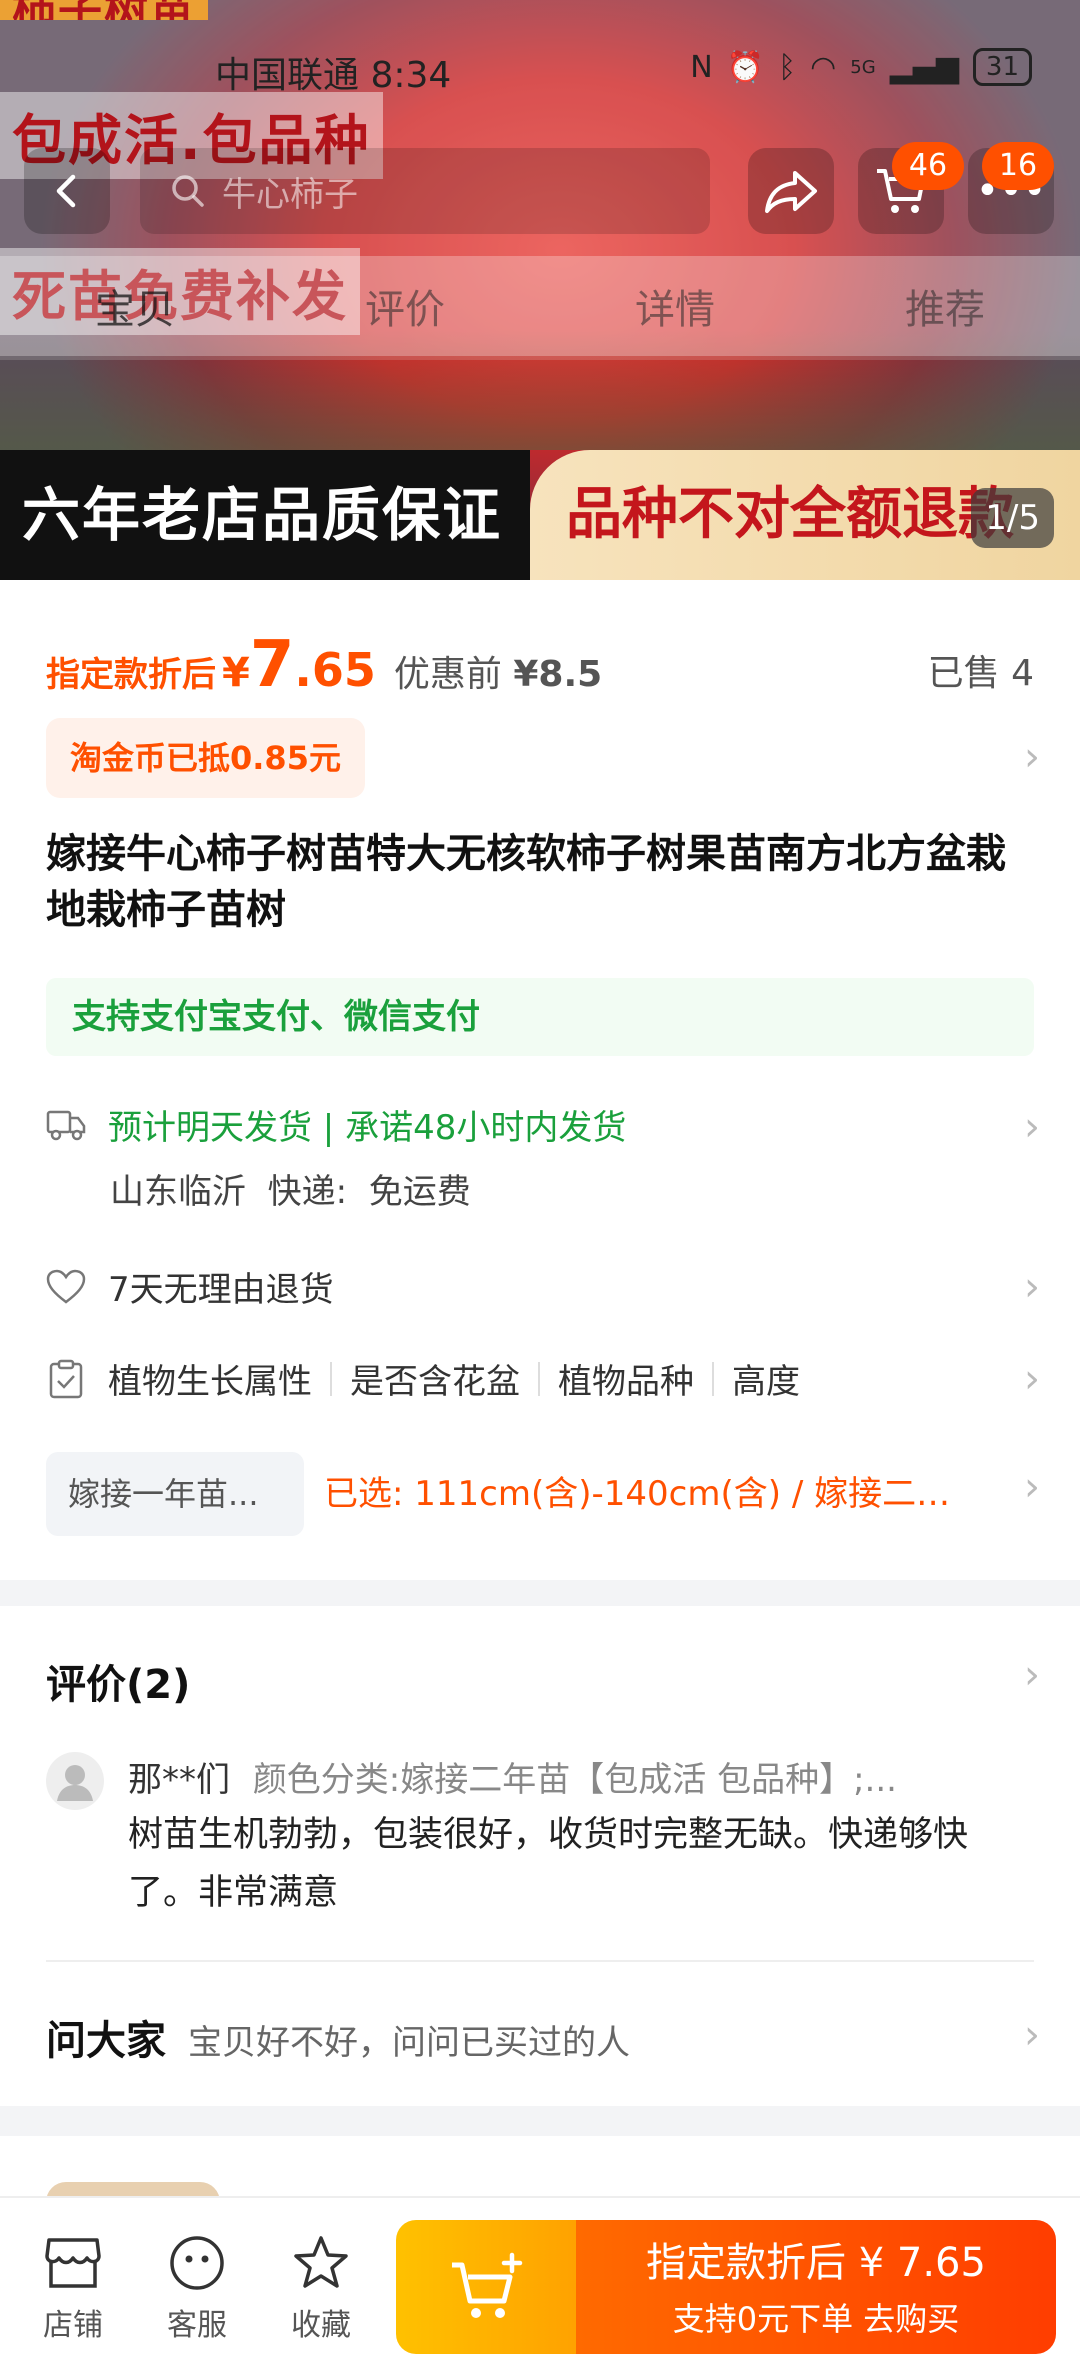 This screenshot has height=2376, width=1080. I want to click on top-nav: 牛心柿子 46 ••• 16, so click(540, 188).